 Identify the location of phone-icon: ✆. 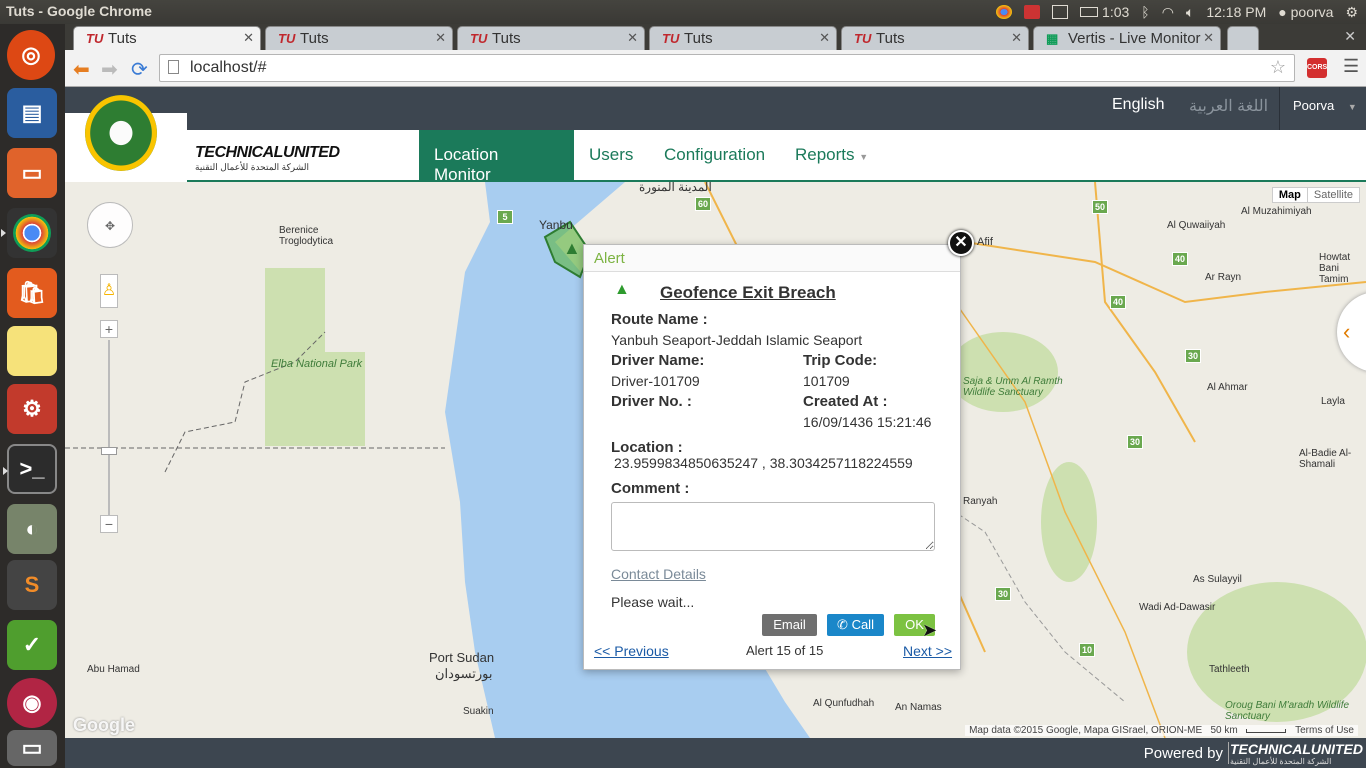
(842, 624).